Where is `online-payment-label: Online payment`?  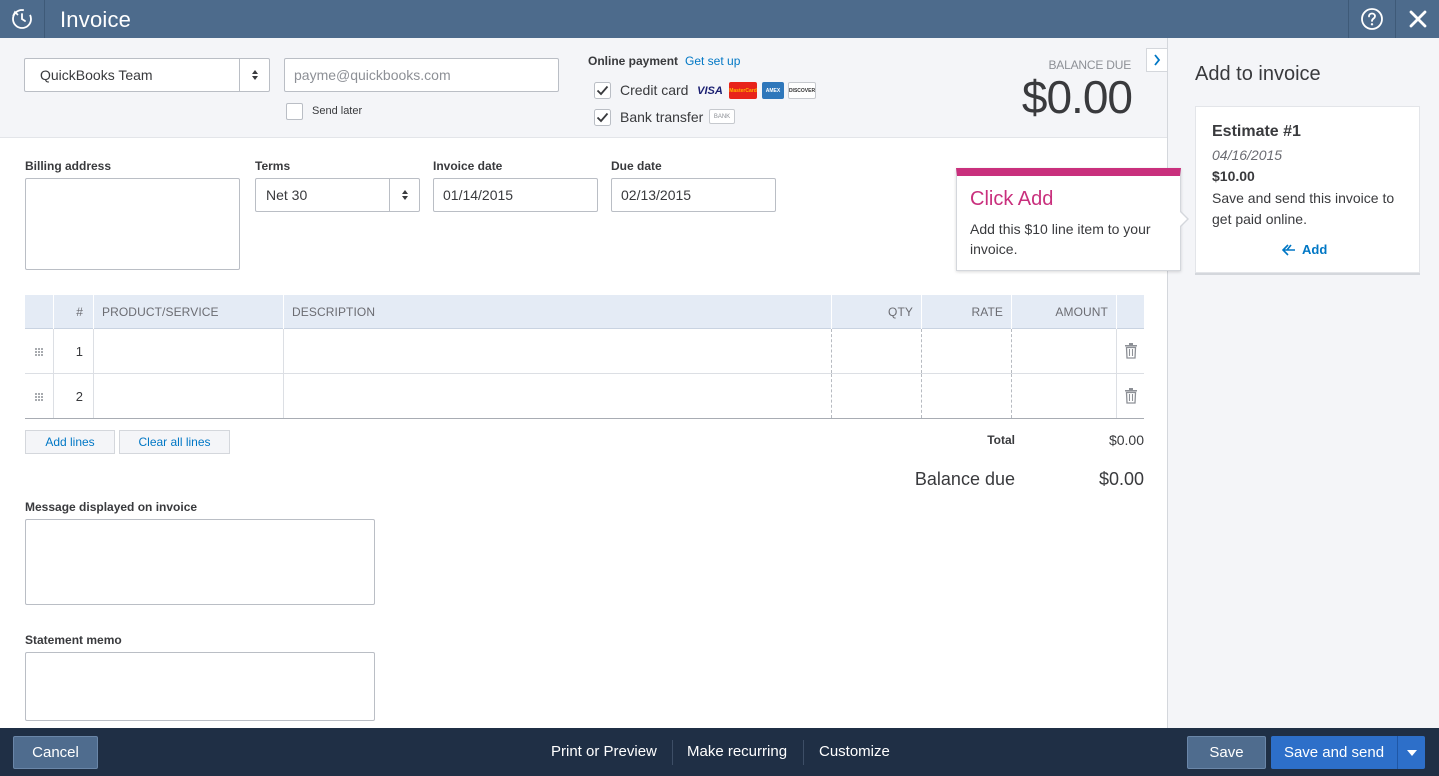 online-payment-label: Online payment is located at coordinates (633, 61).